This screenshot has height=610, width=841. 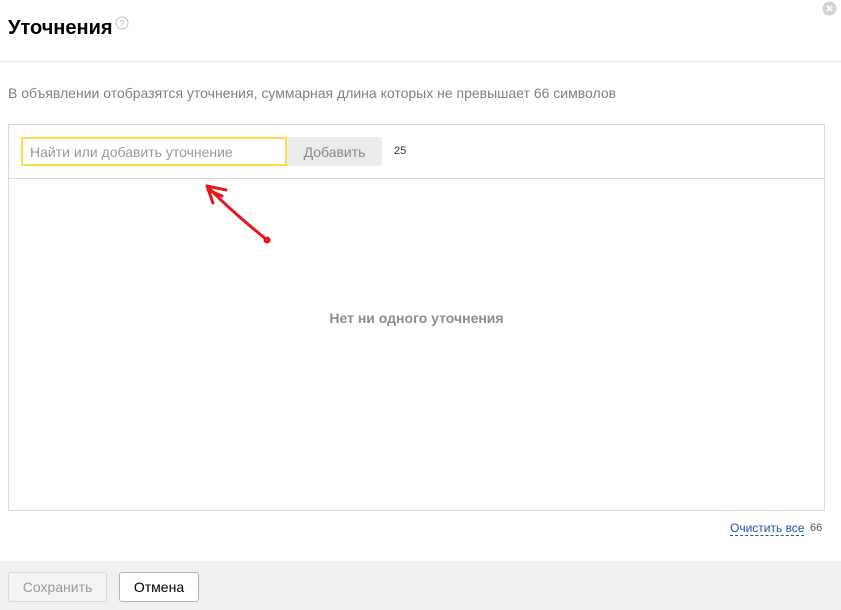 I want to click on char-counter: 25, so click(x=400, y=151).